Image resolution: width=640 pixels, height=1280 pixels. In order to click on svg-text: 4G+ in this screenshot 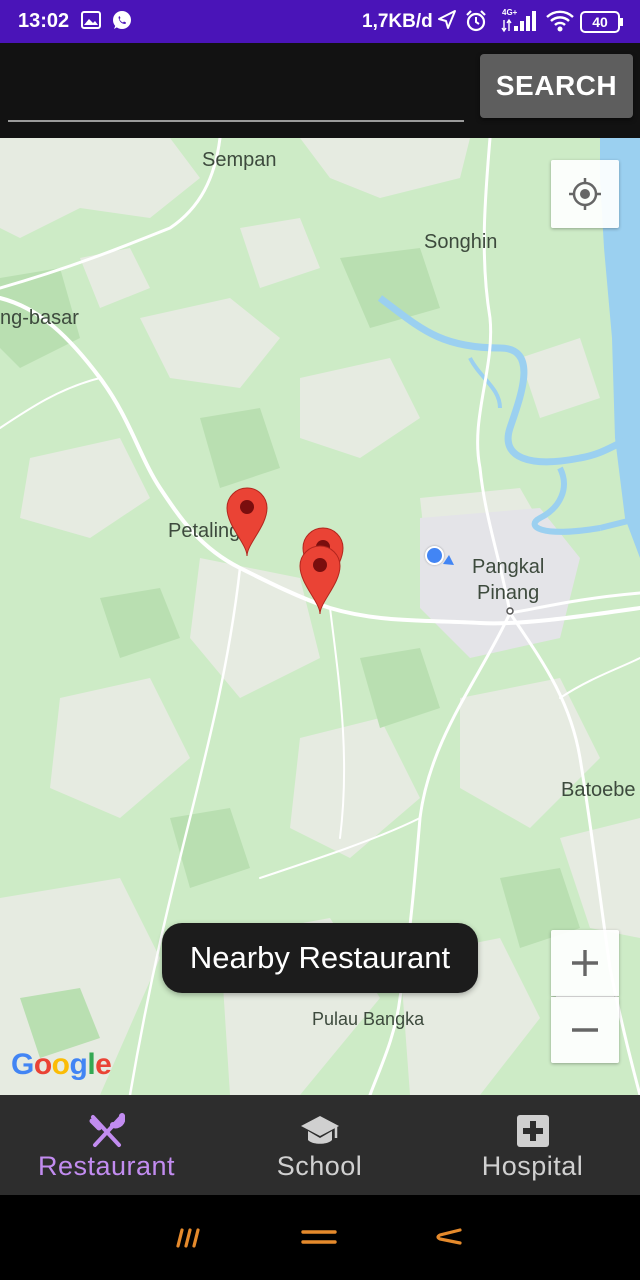, I will do `click(510, 12)`.